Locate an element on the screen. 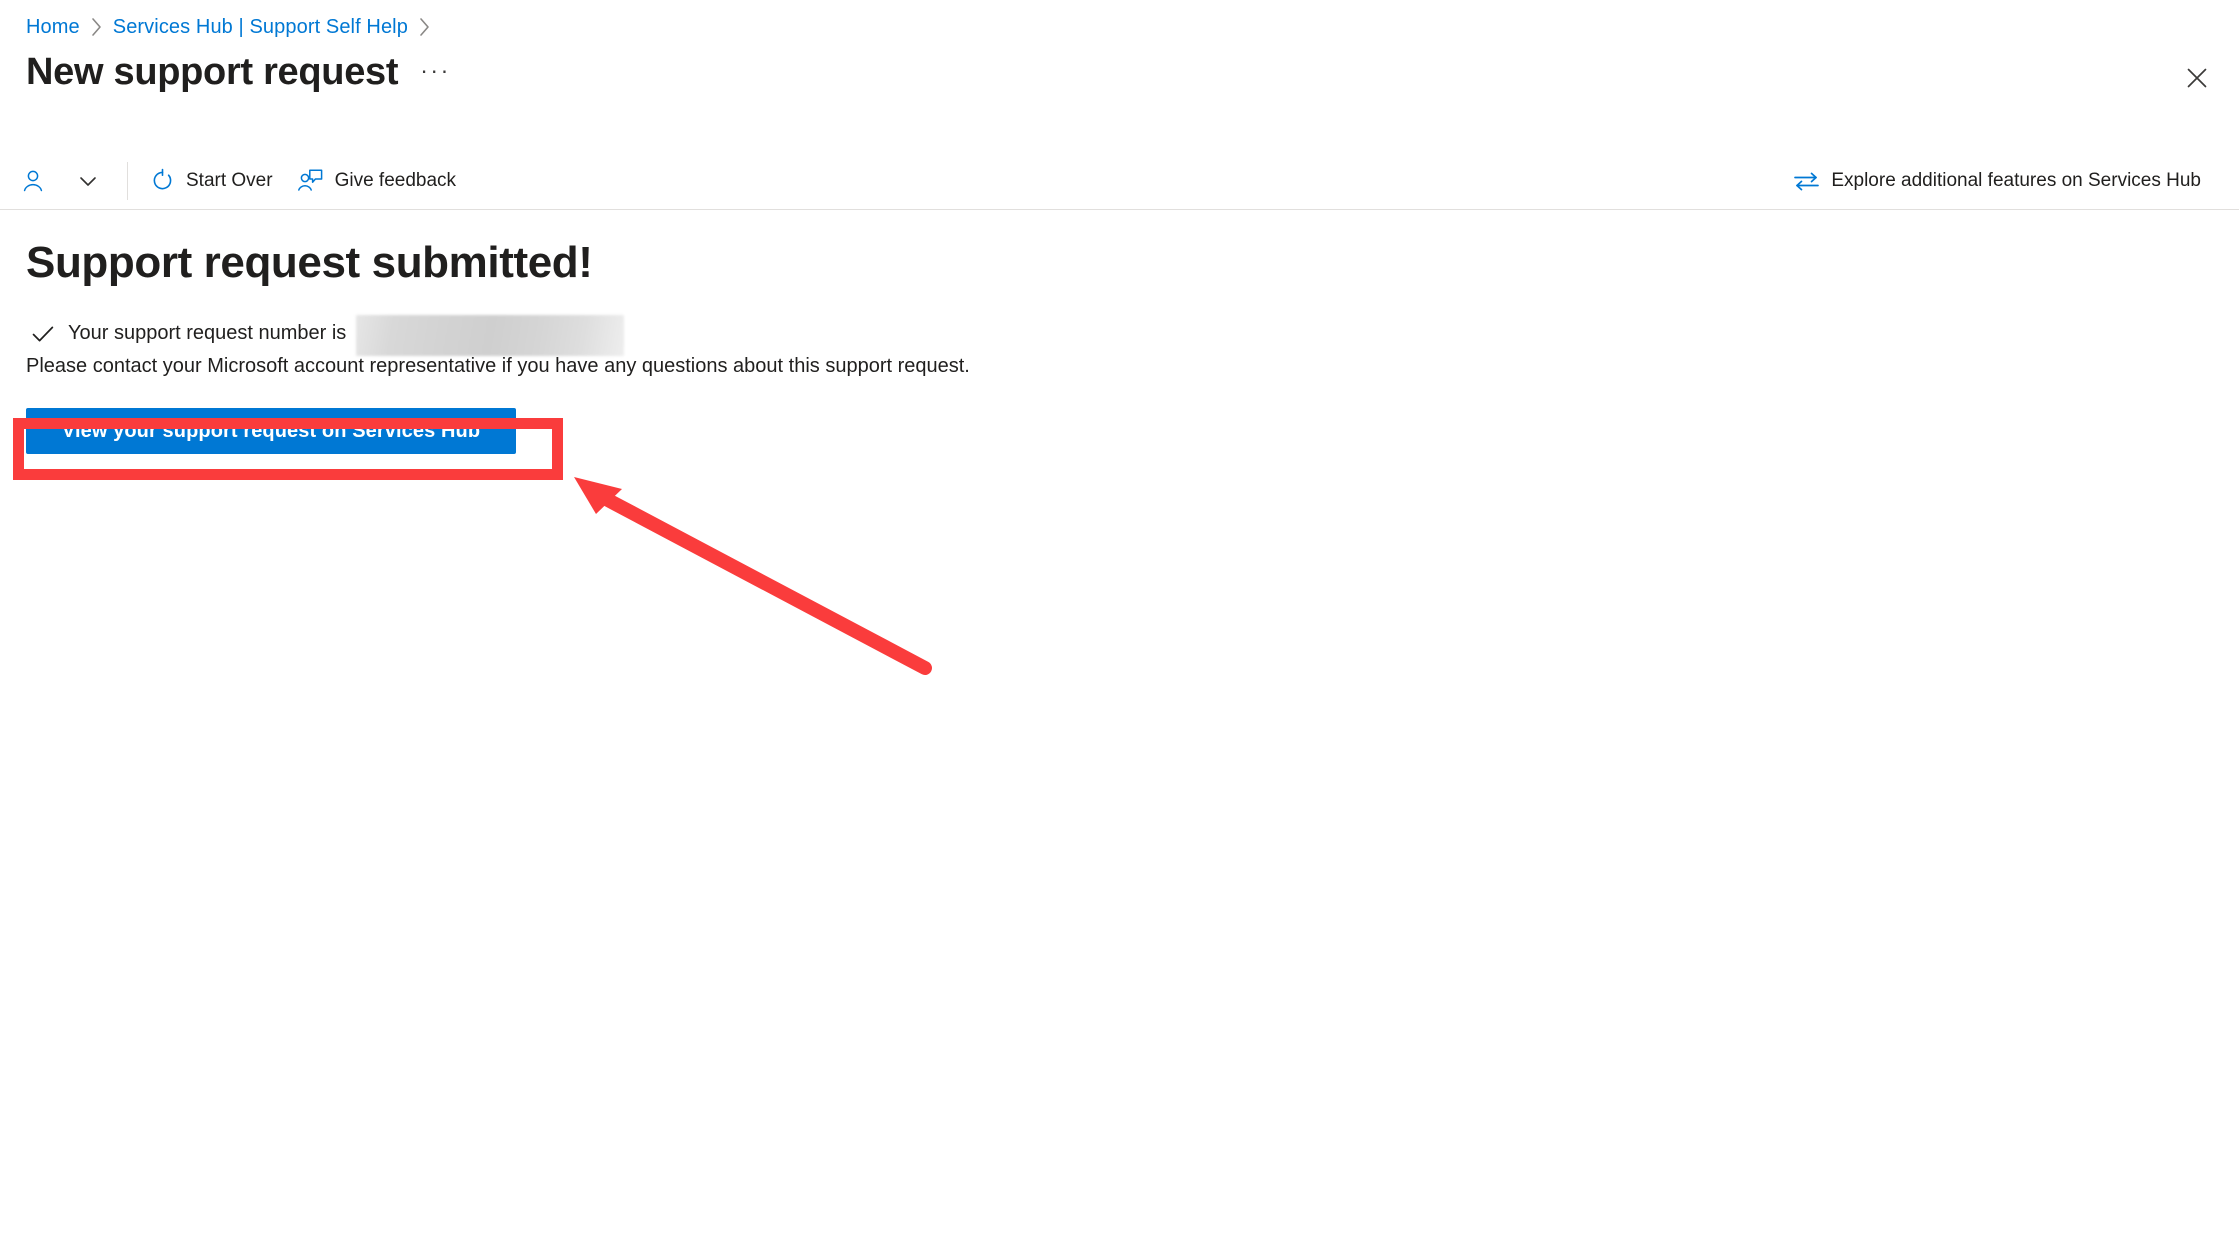 This screenshot has height=1237, width=2239. give-feedback-button: Give feedback is located at coordinates (376, 181).